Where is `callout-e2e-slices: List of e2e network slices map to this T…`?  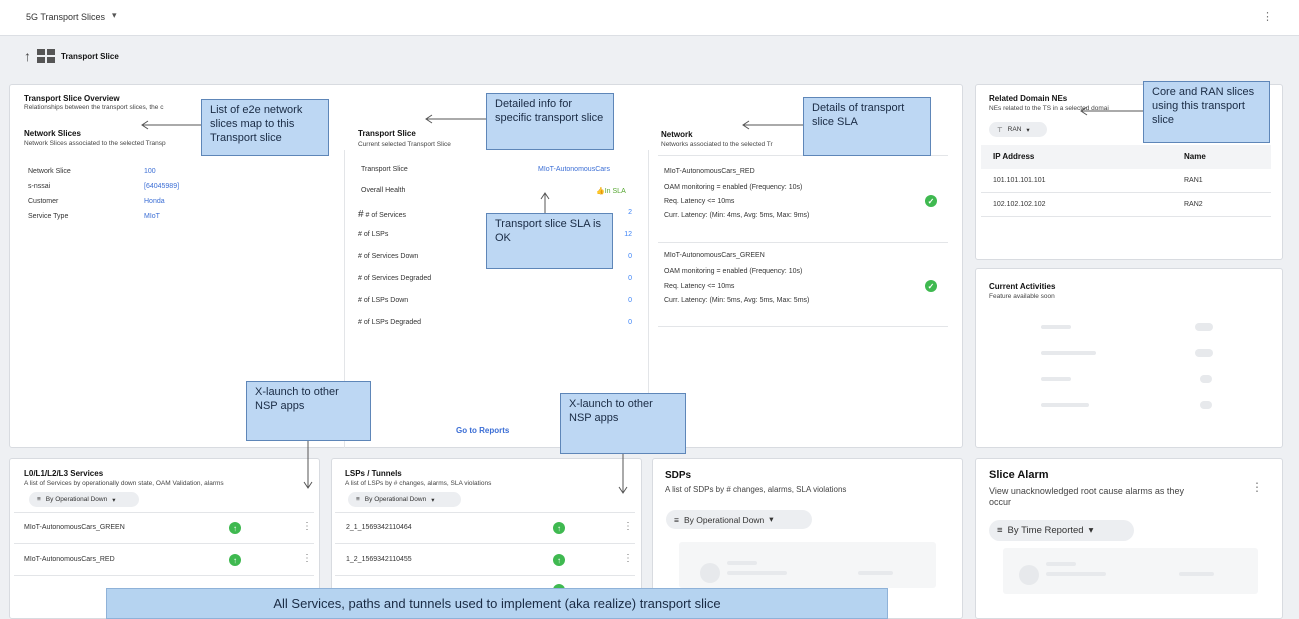 callout-e2e-slices: List of e2e network slices map to this T… is located at coordinates (265, 127).